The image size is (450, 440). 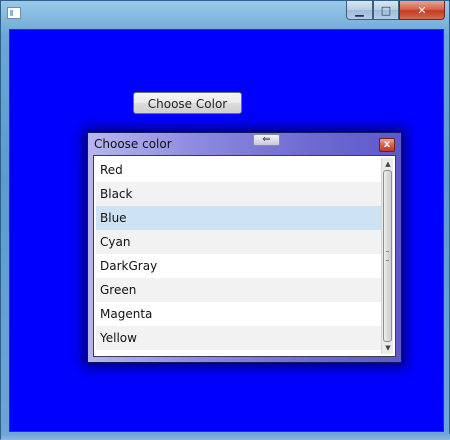 I want to click on window-app-icon, so click(x=14, y=13).